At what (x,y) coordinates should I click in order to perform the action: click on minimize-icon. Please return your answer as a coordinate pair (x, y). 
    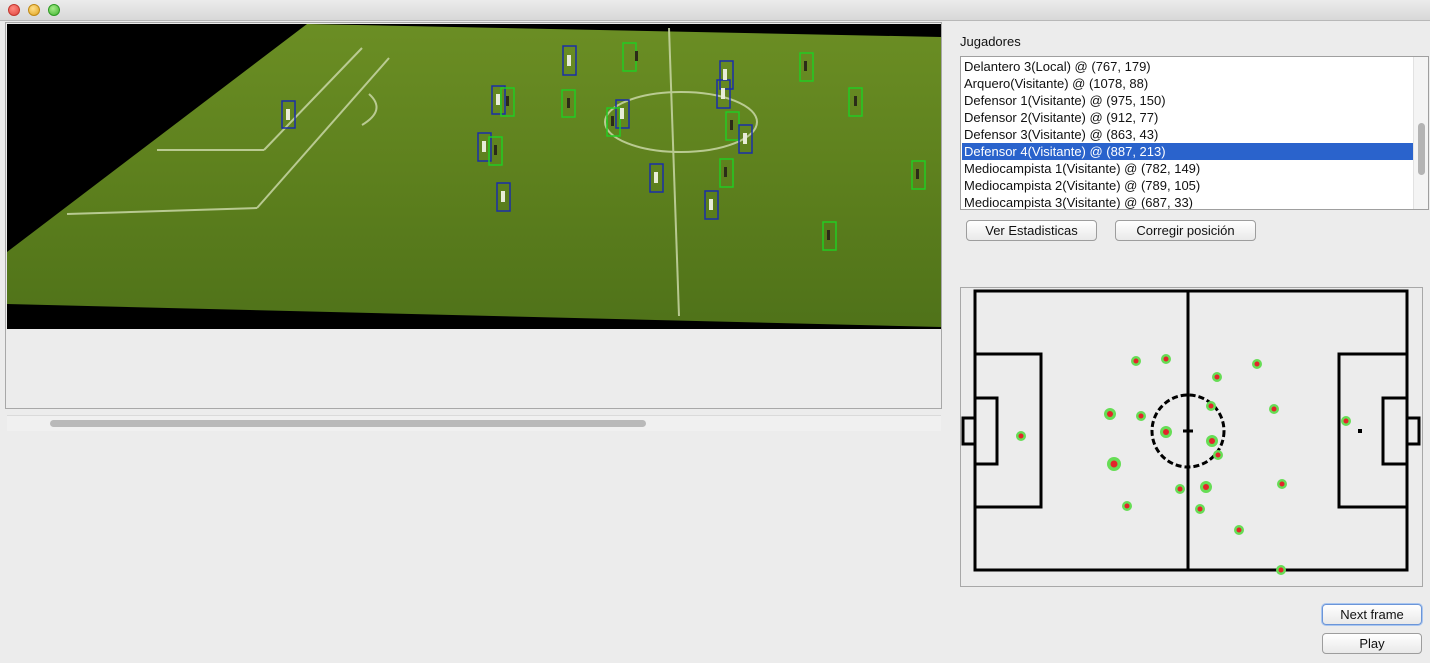
    Looking at the image, I should click on (34, 10).